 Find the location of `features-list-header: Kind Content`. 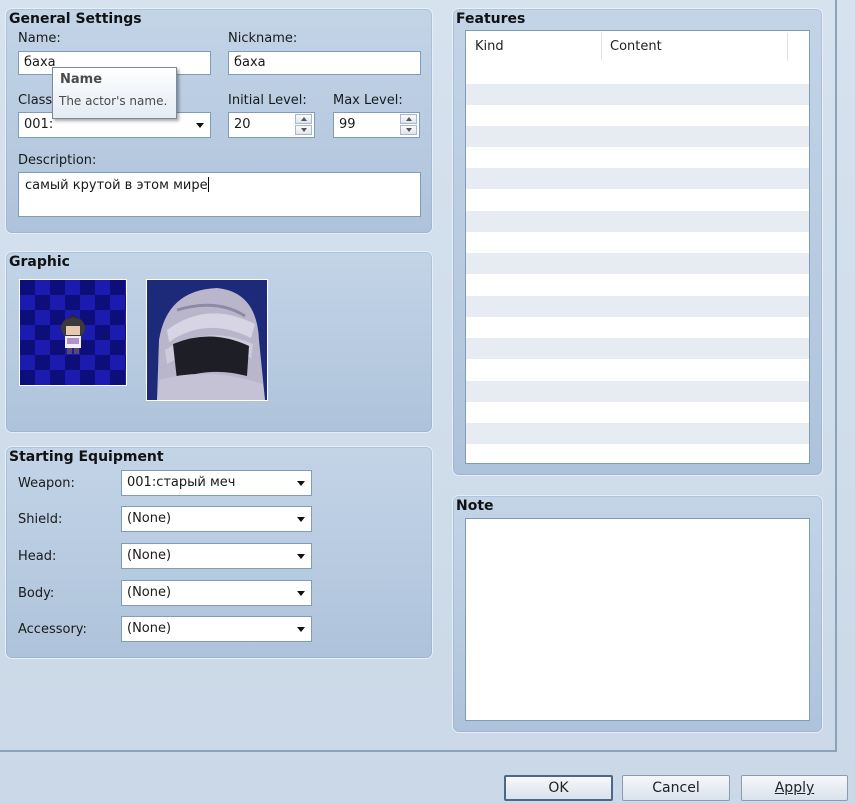

features-list-header: Kind Content is located at coordinates (637, 47).